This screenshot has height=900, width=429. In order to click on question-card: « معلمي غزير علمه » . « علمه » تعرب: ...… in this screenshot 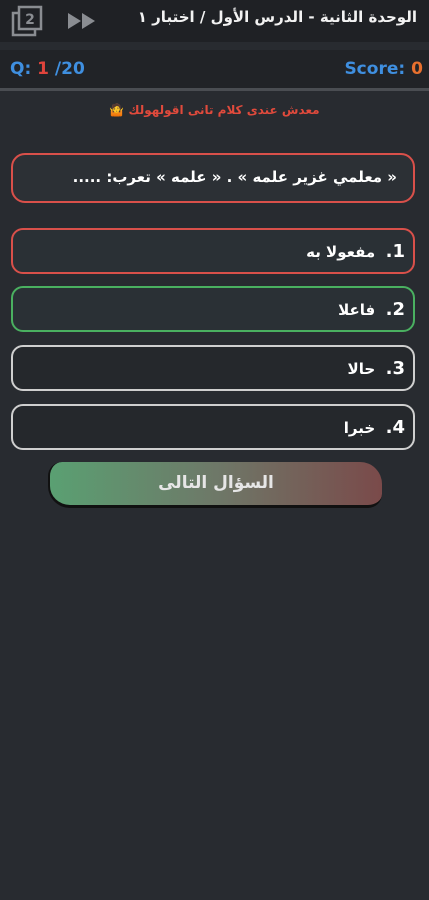, I will do `click(213, 178)`.